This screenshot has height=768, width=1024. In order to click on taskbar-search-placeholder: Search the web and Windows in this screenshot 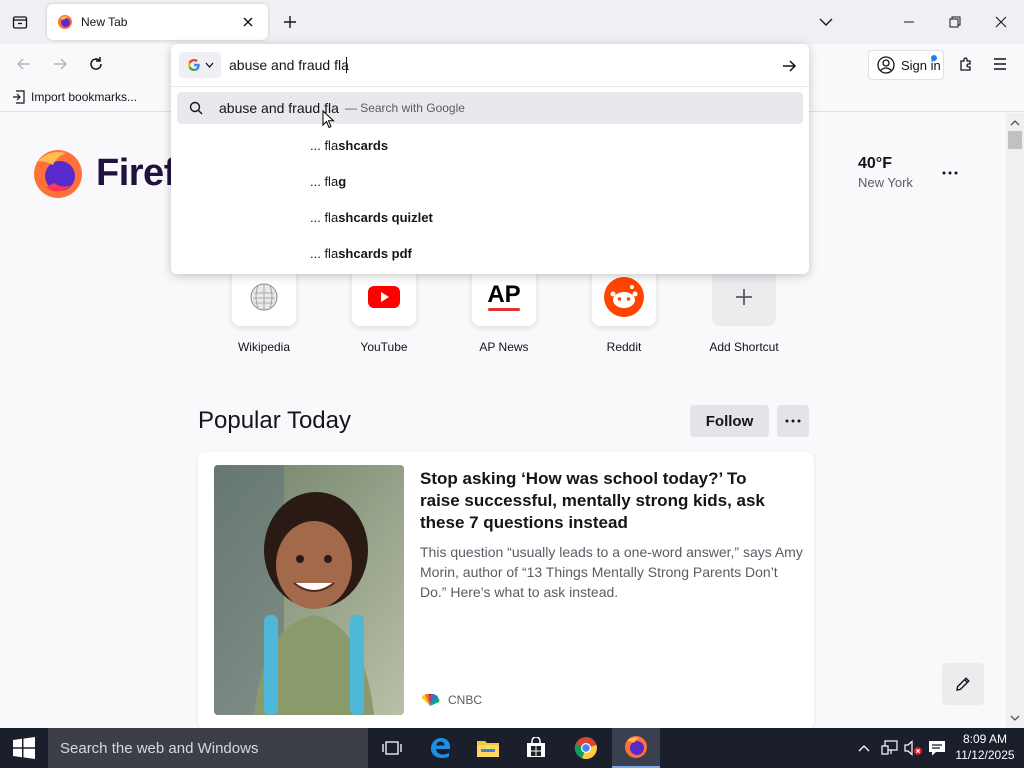, I will do `click(159, 748)`.